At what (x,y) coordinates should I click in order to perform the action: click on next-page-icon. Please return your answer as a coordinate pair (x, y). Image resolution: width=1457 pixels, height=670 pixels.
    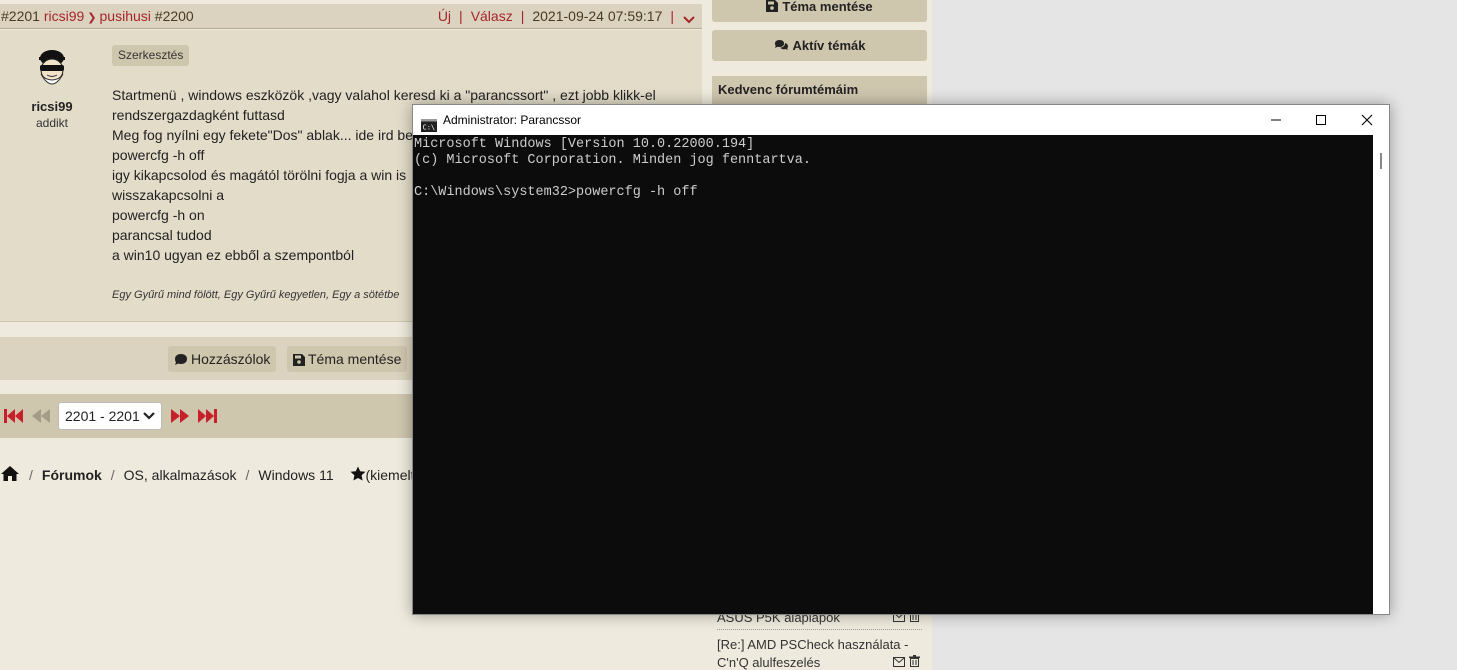
    Looking at the image, I should click on (180, 416).